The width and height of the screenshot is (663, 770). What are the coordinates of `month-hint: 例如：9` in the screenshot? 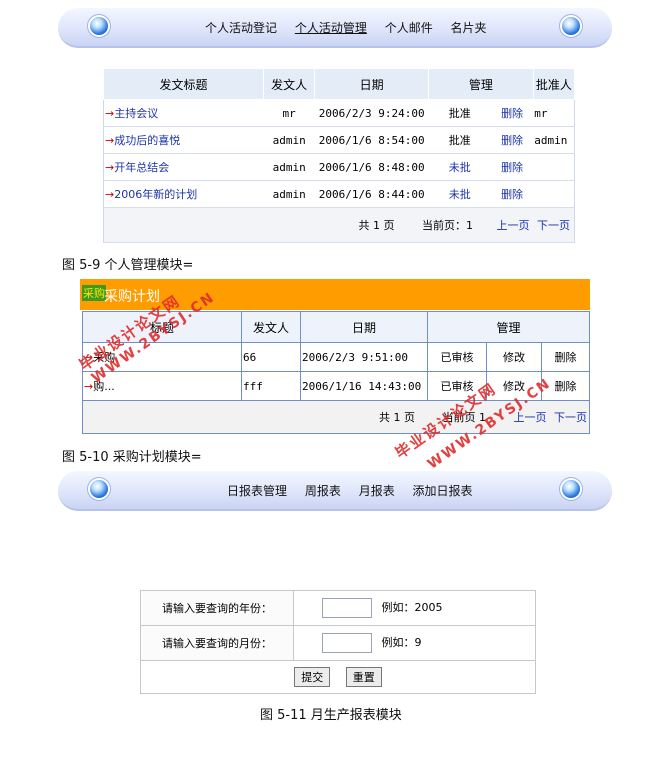 It's located at (401, 642).